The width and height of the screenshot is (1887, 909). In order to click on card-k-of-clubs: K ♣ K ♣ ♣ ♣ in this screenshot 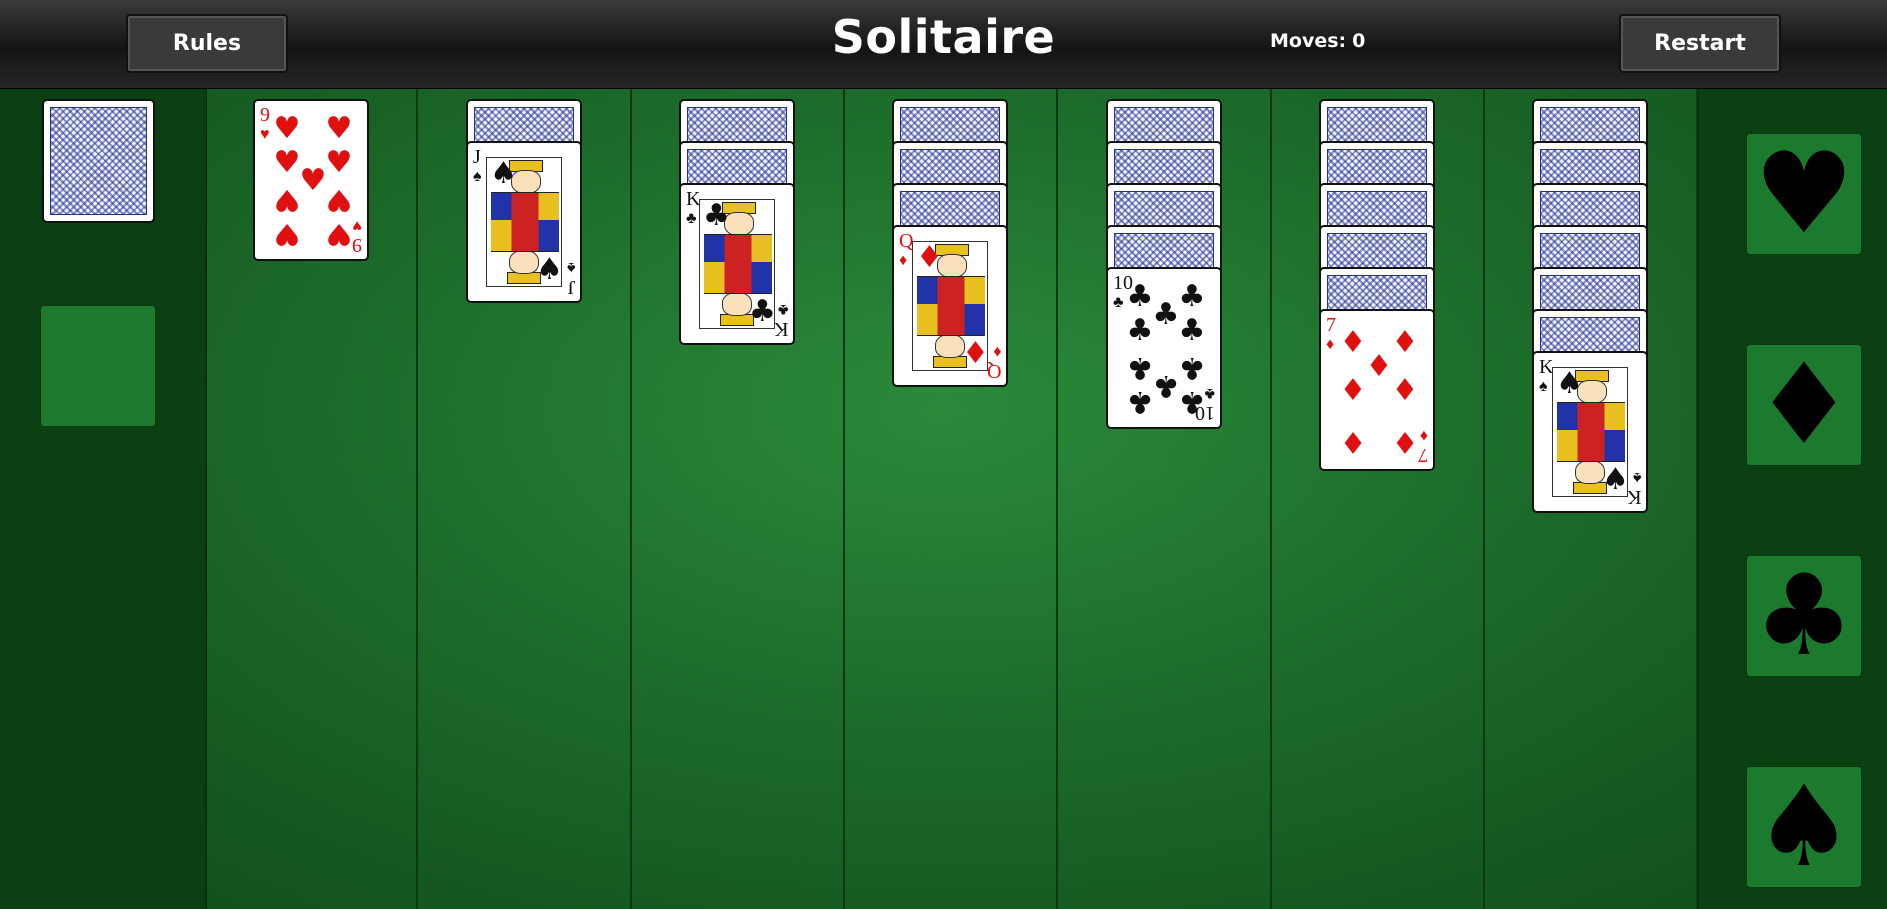, I will do `click(737, 264)`.